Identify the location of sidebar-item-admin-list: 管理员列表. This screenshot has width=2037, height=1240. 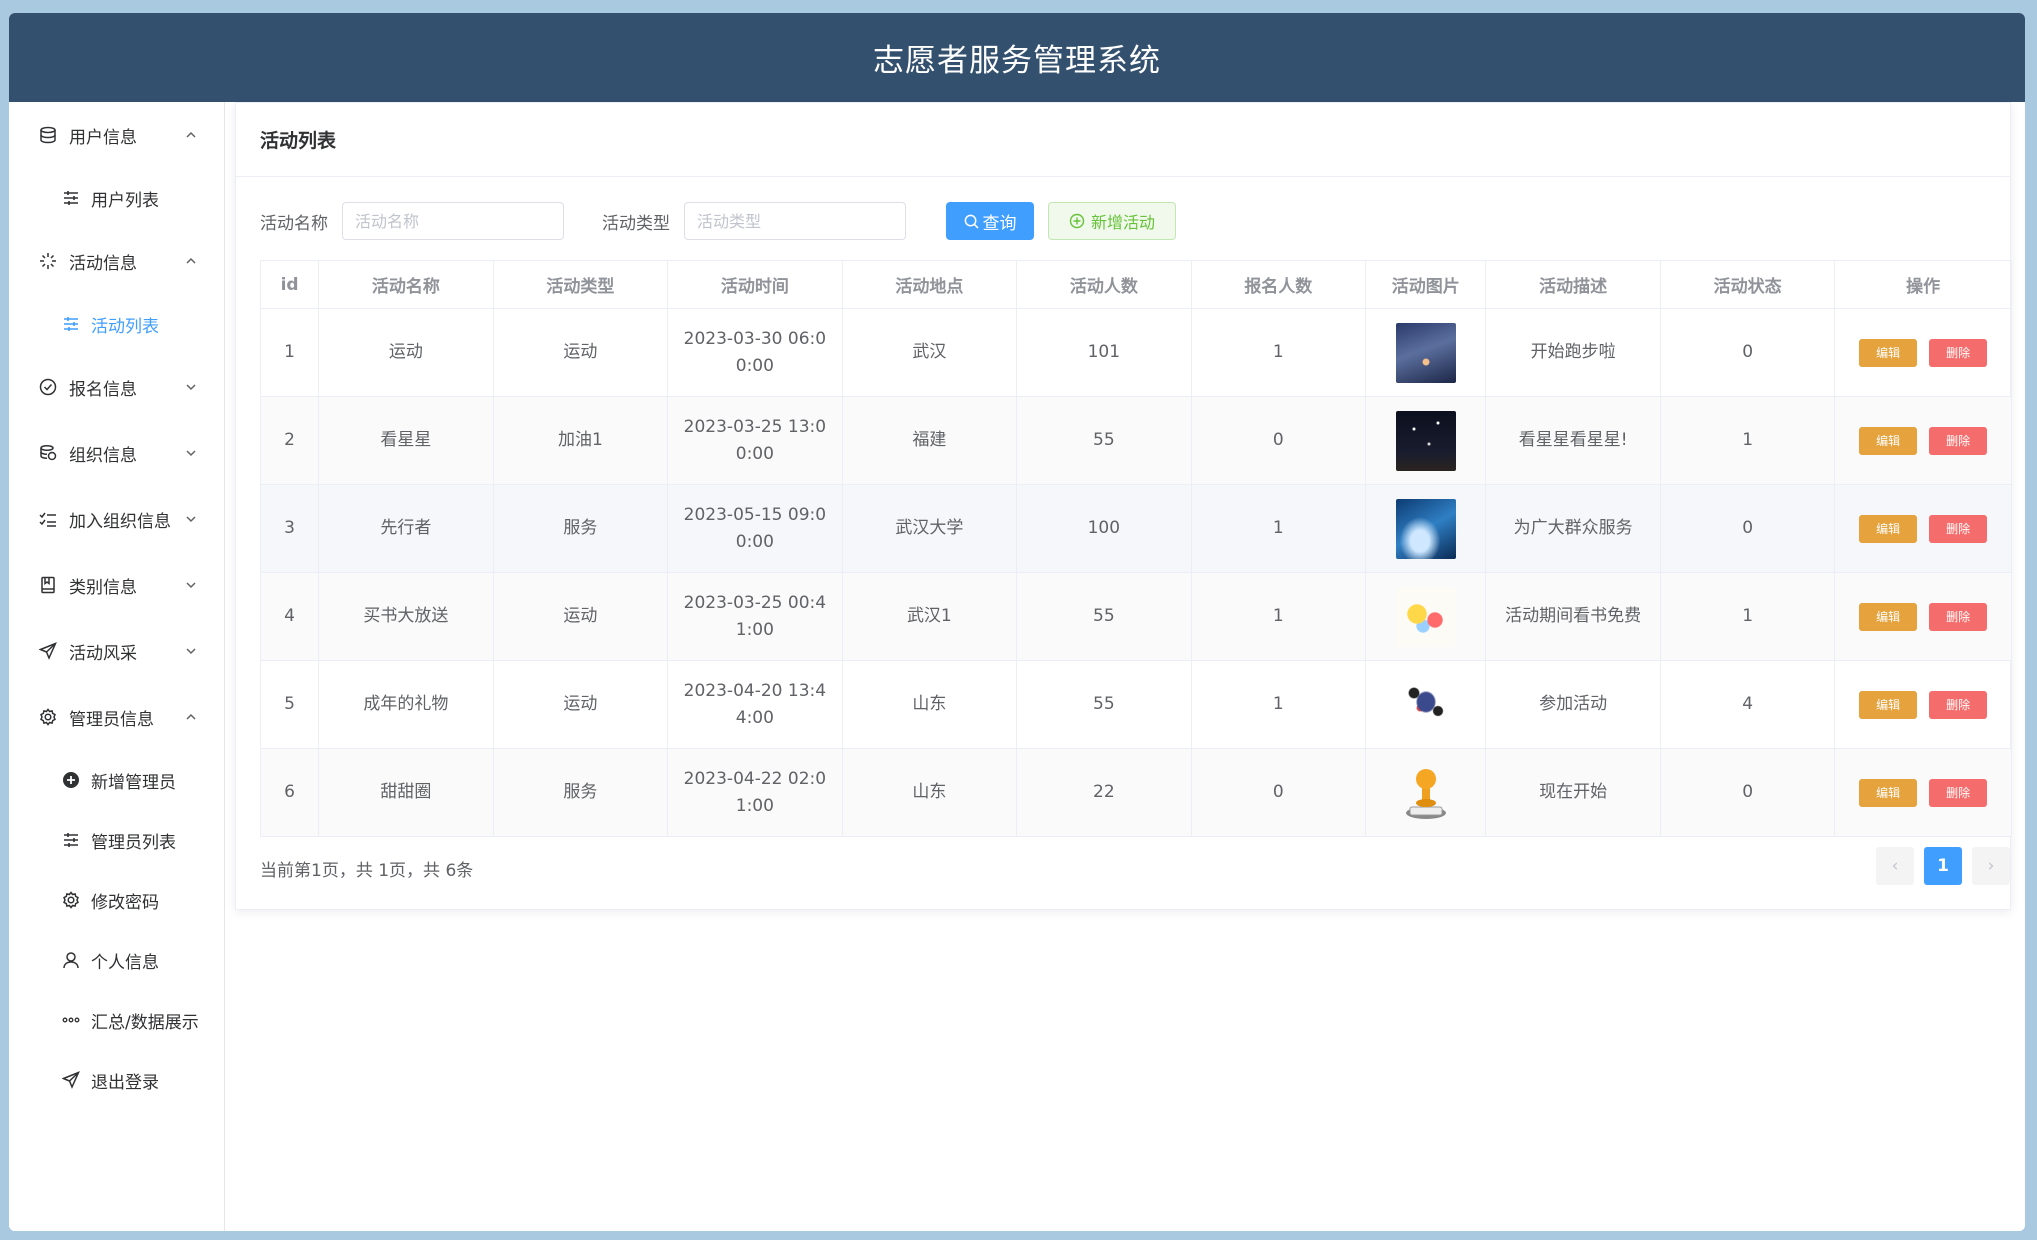
(116, 840).